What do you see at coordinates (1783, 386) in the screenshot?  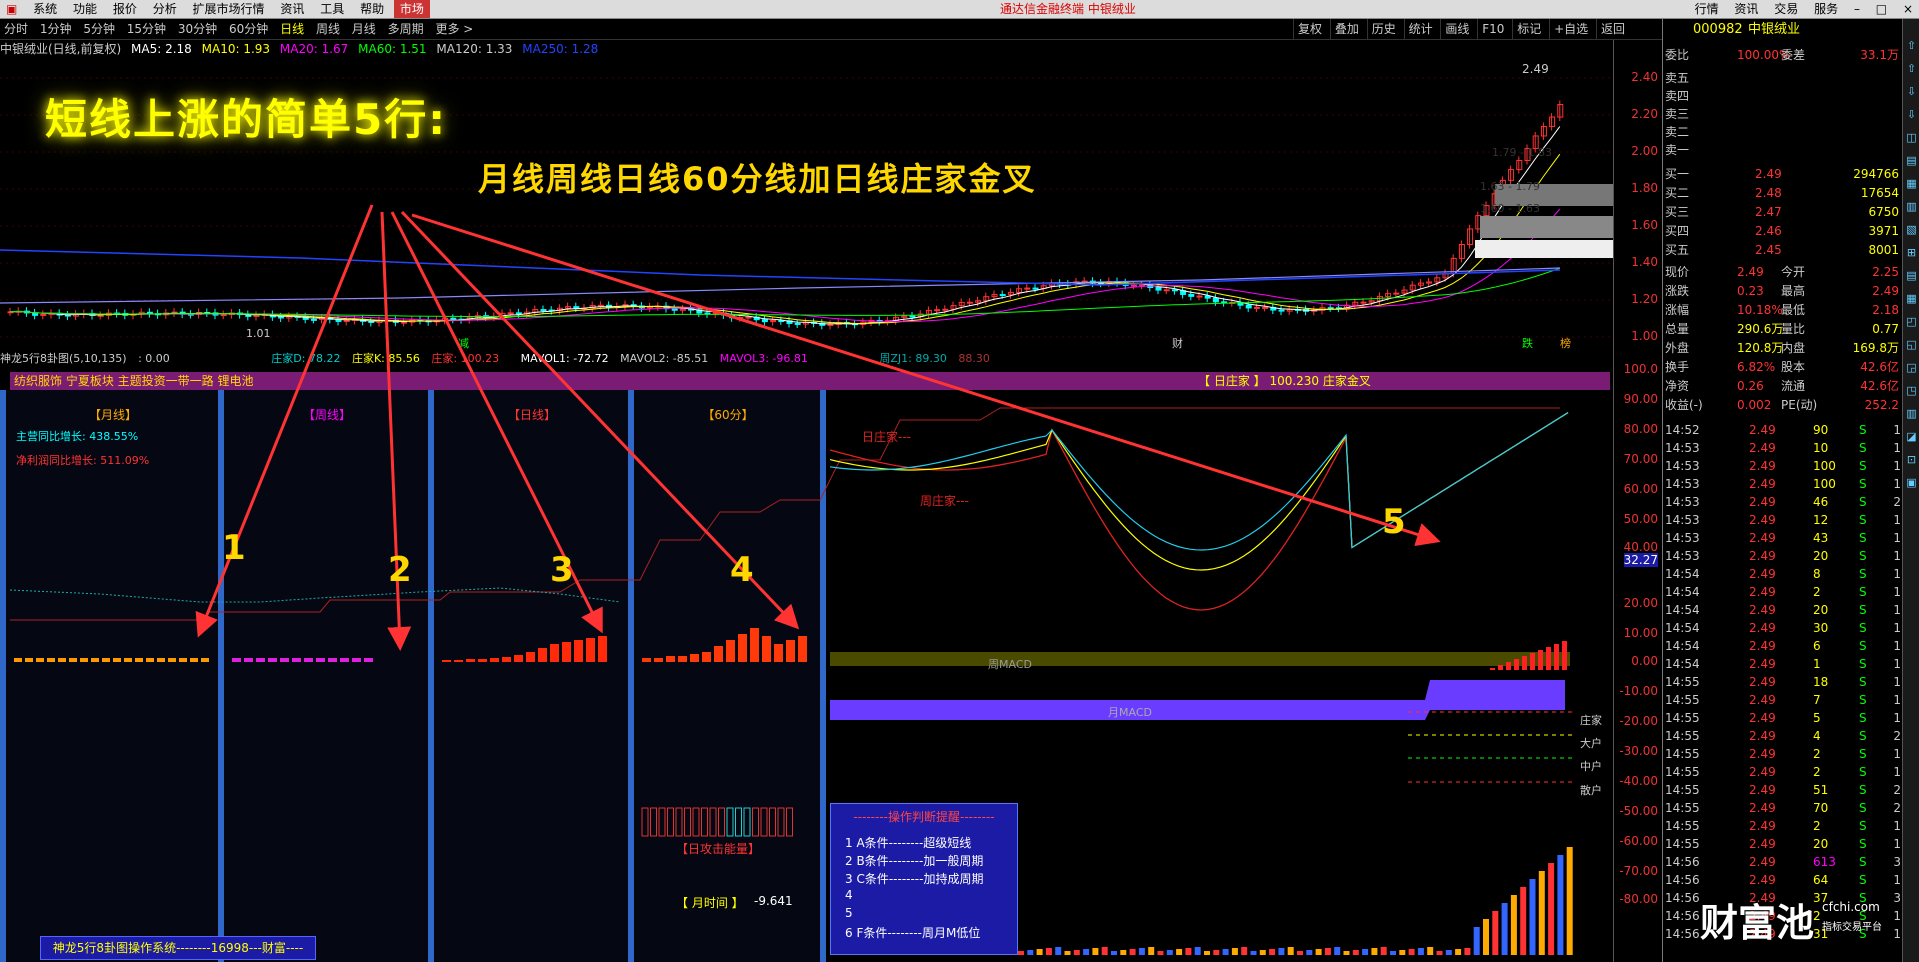 I see `stat-row: 净资 0.26 流通 42.6亿` at bounding box center [1783, 386].